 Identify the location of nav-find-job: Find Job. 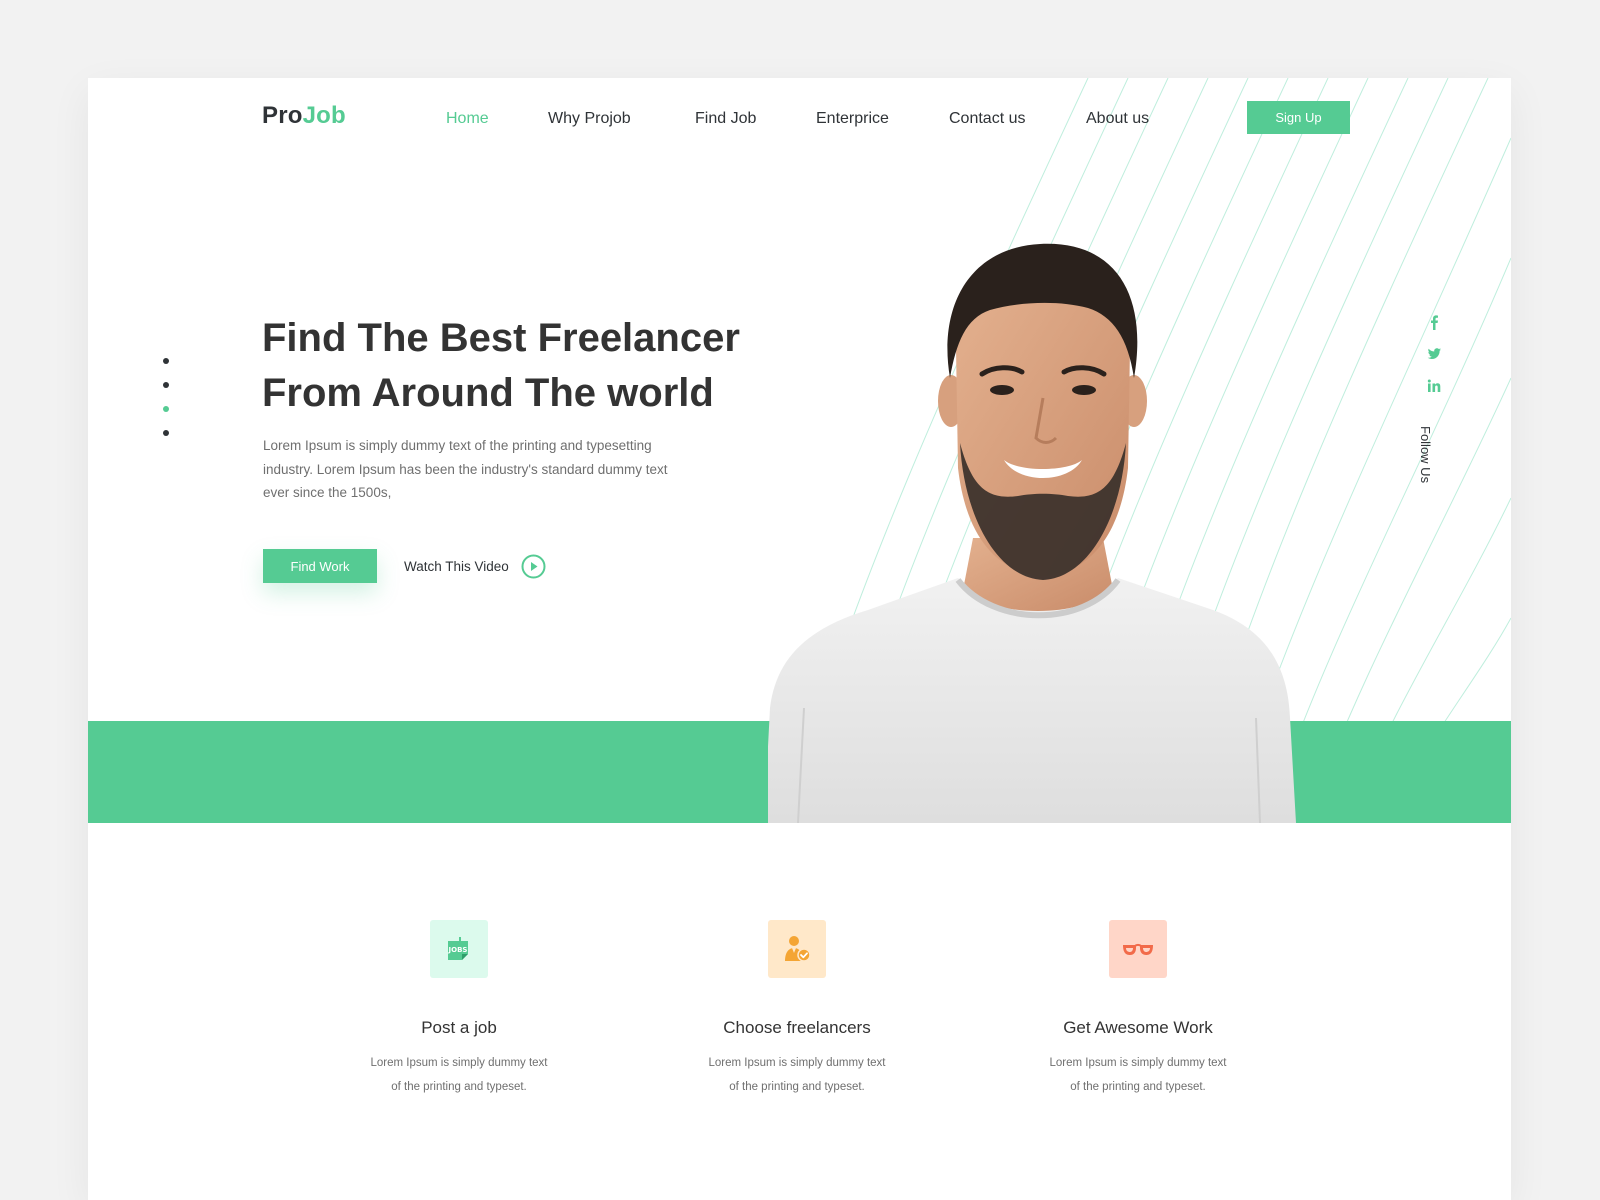
(725, 119).